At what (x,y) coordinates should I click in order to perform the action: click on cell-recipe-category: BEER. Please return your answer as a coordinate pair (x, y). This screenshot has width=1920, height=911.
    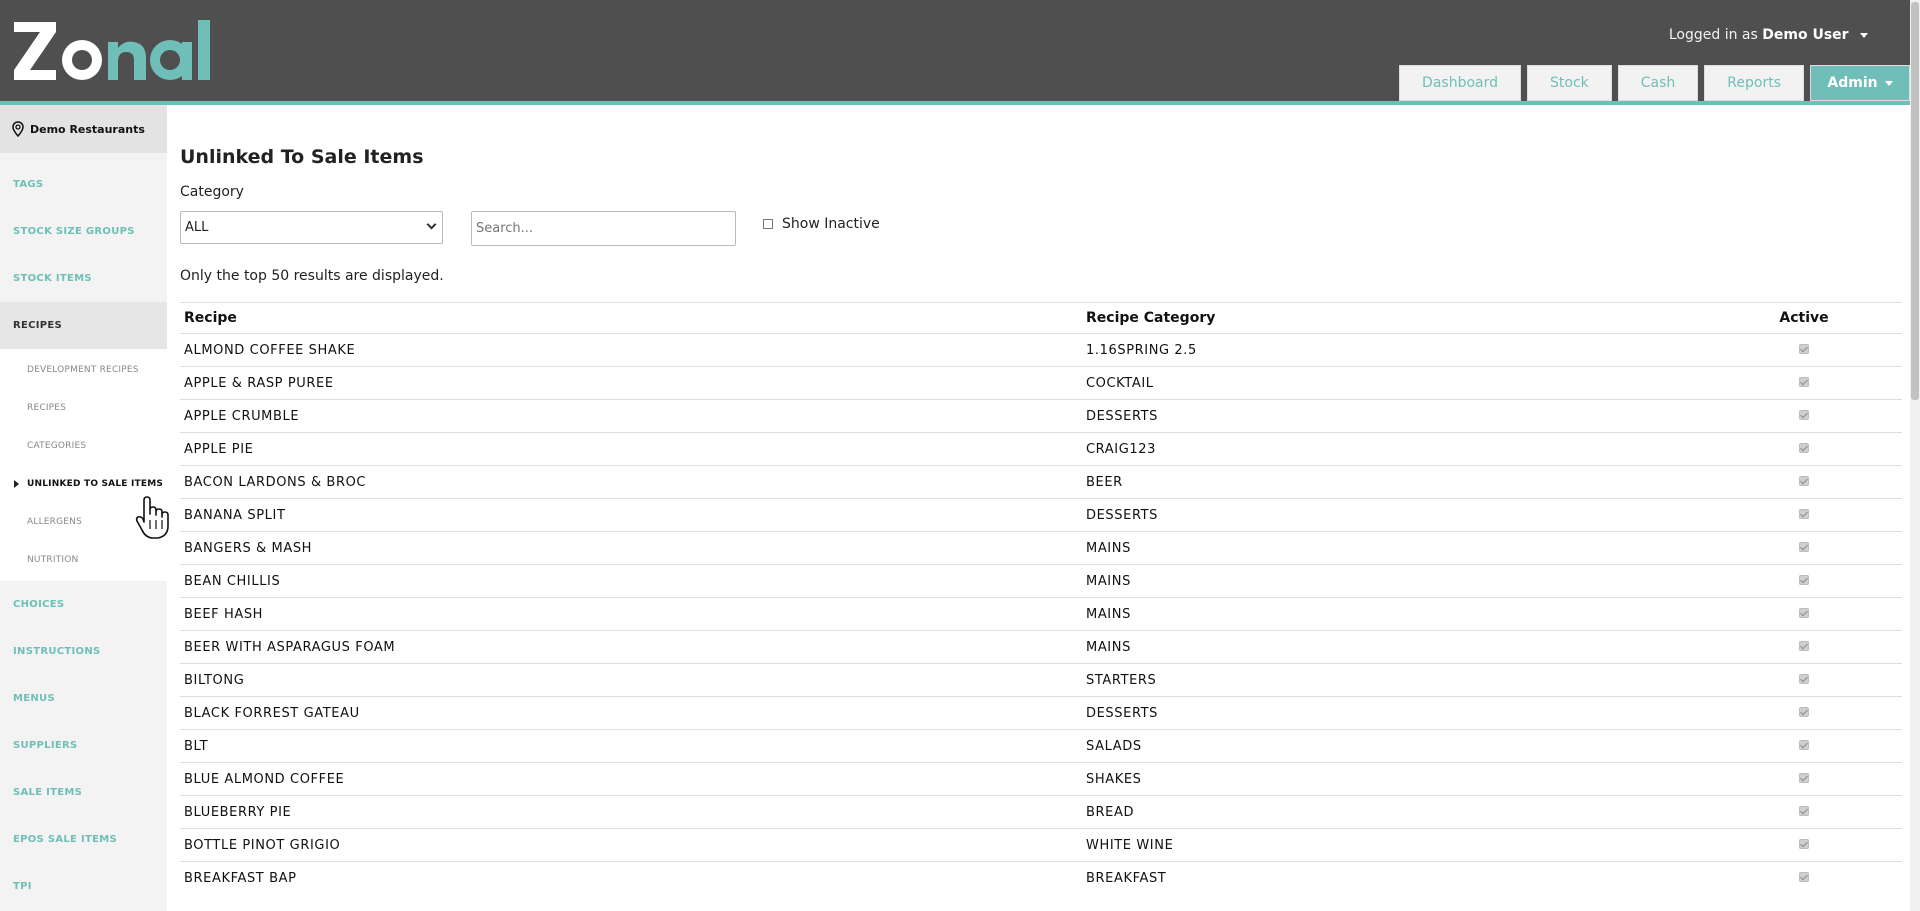
    Looking at the image, I should click on (1392, 482).